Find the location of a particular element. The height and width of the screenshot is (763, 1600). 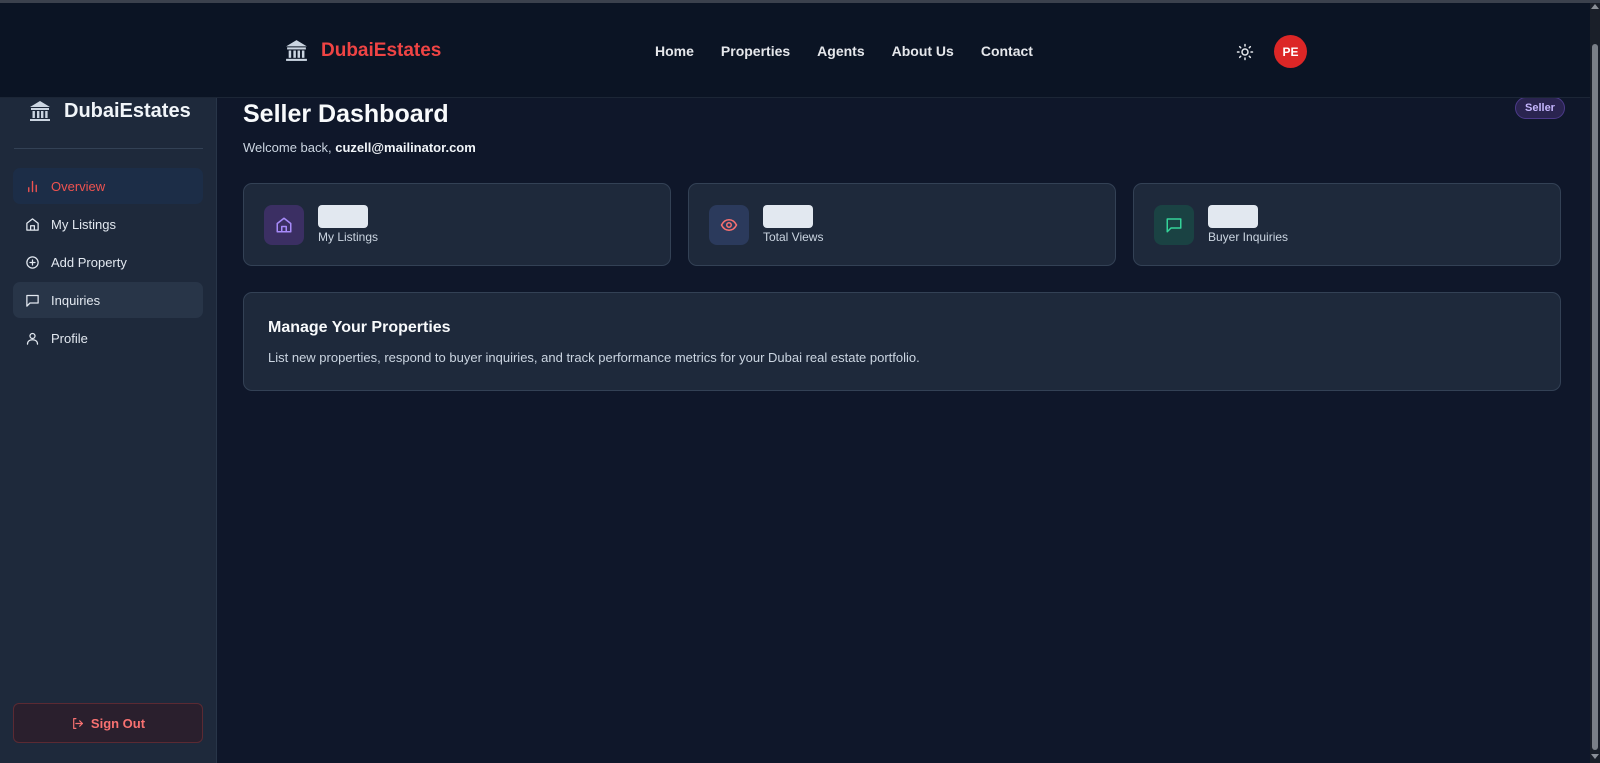

sign-out-label: Sign Out is located at coordinates (118, 723).